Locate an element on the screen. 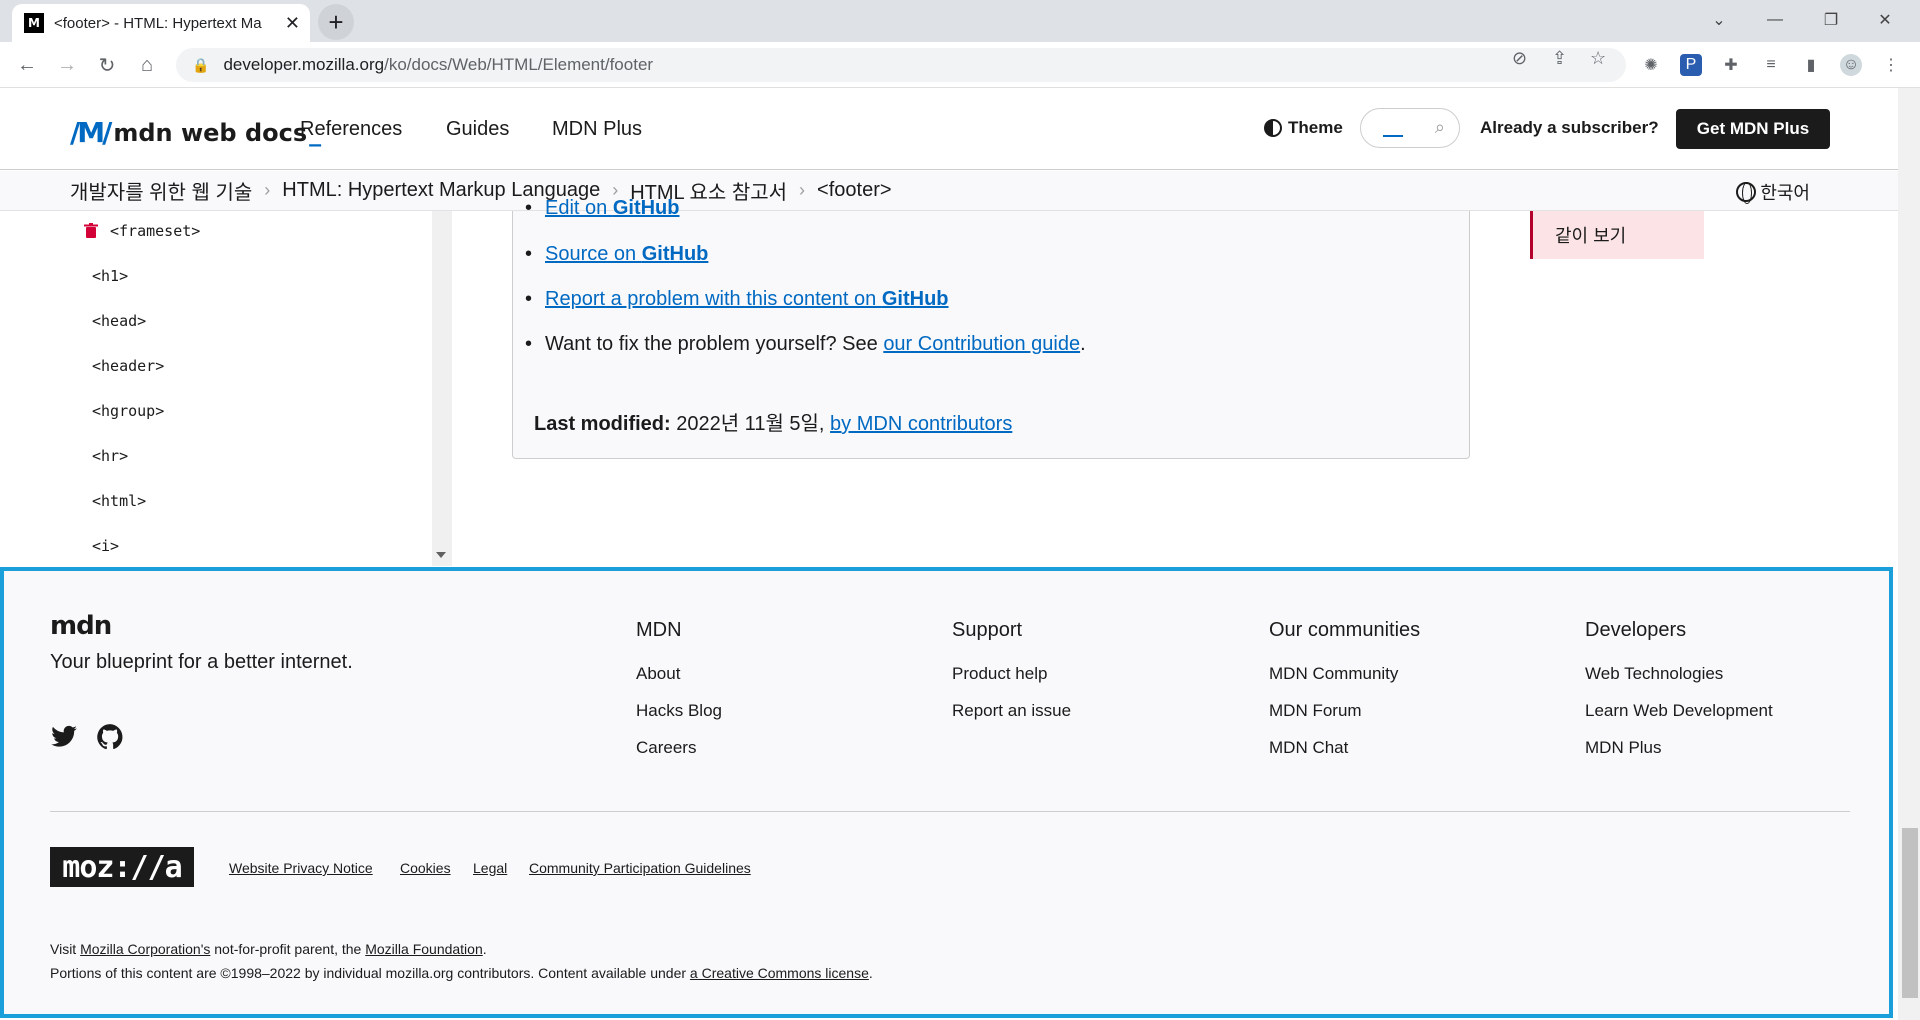  footer-link-careers: Careers is located at coordinates (679, 748).